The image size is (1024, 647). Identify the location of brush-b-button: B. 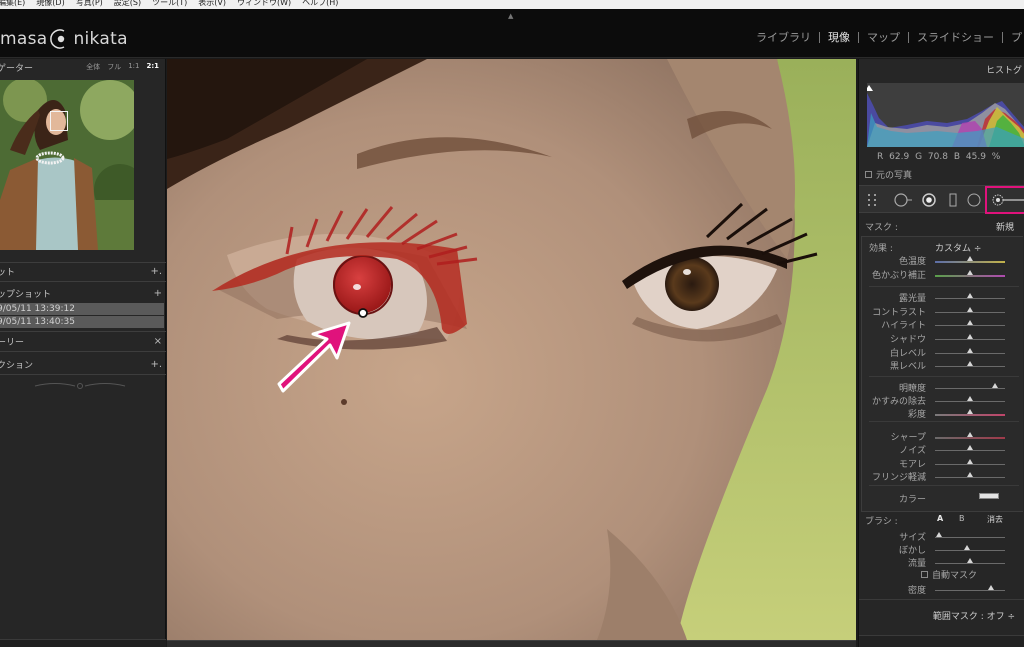
(962, 518).